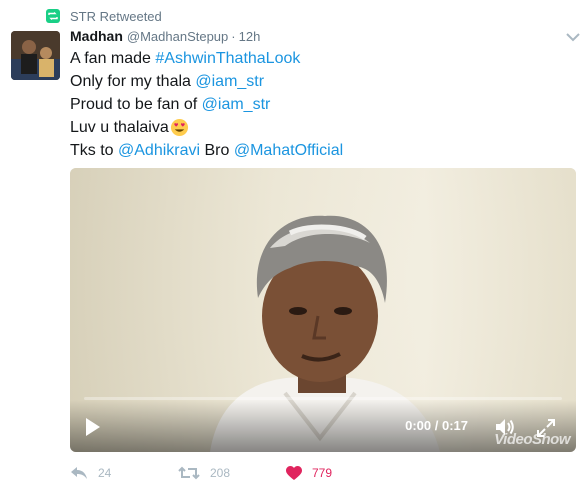 The width and height of the screenshot is (588, 492). I want to click on tweet-header: Madhan @MadhanStepup · 12h, so click(165, 37).